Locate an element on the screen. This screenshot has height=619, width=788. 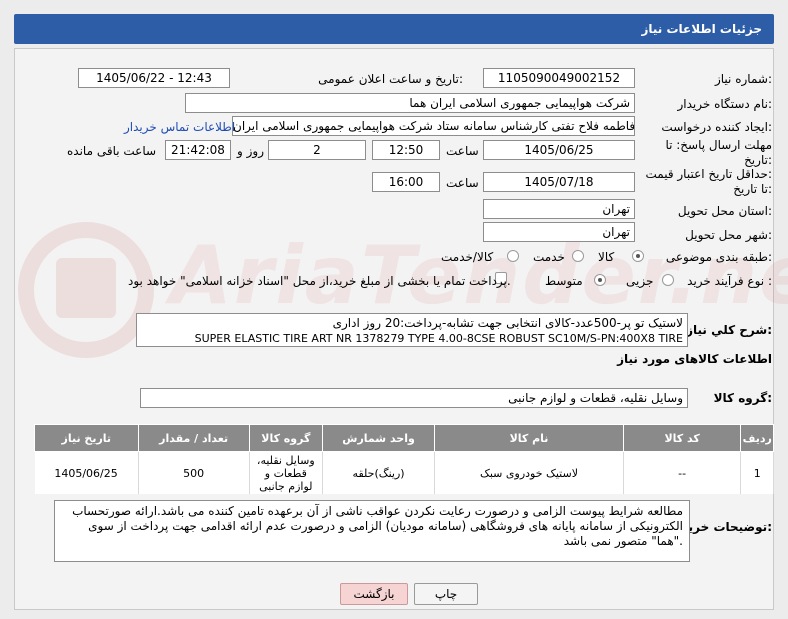
category-label: طبقه بندی موضوعی: is located at coordinates (718, 257).